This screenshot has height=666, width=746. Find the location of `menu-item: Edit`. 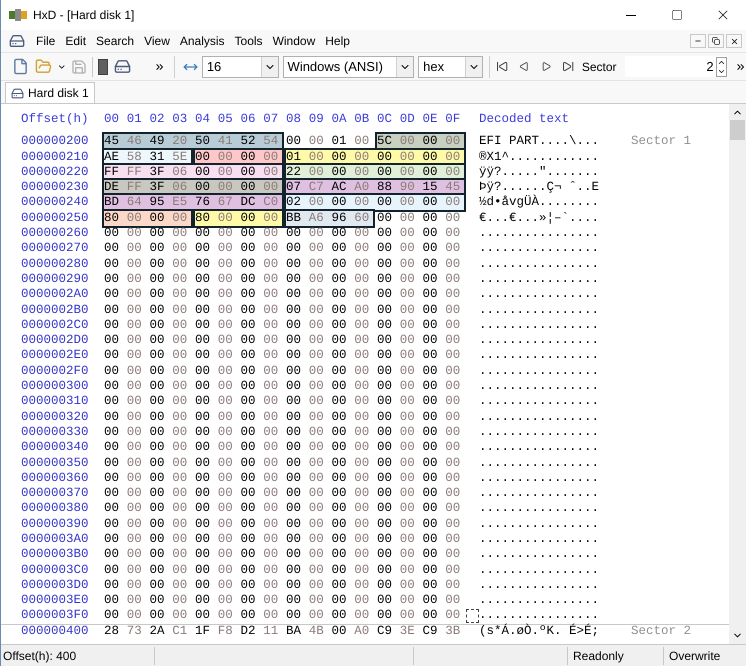

menu-item: Edit is located at coordinates (76, 41).